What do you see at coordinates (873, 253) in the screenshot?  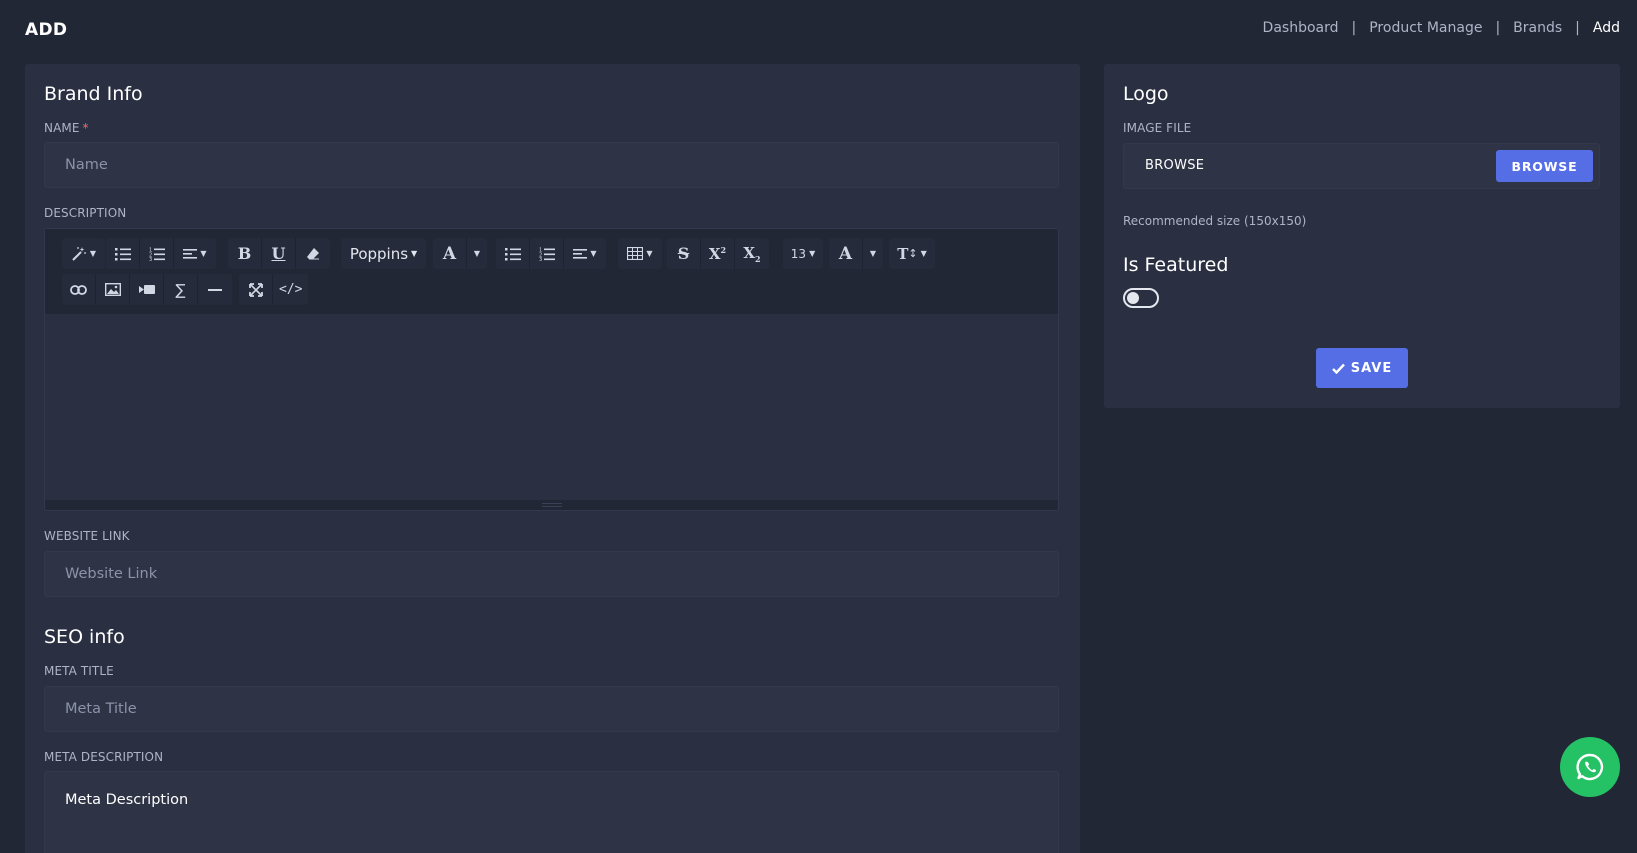 I see `text-color-caret-icon: ▼` at bounding box center [873, 253].